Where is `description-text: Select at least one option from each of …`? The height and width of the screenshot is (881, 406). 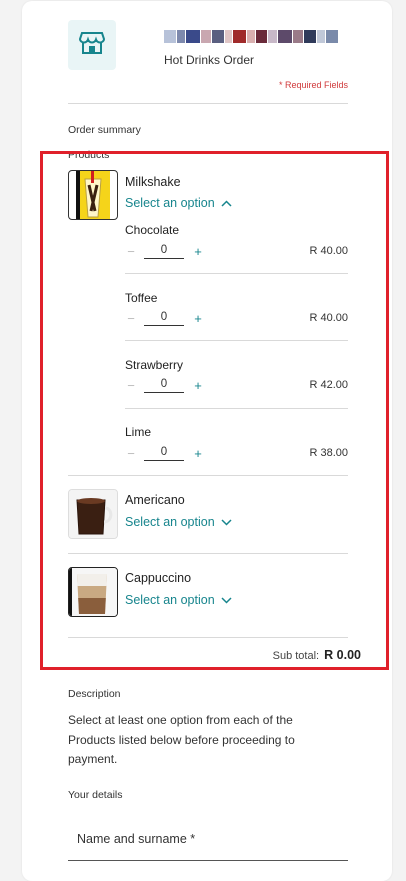
description-text: Select at least one option from each of … is located at coordinates (181, 739).